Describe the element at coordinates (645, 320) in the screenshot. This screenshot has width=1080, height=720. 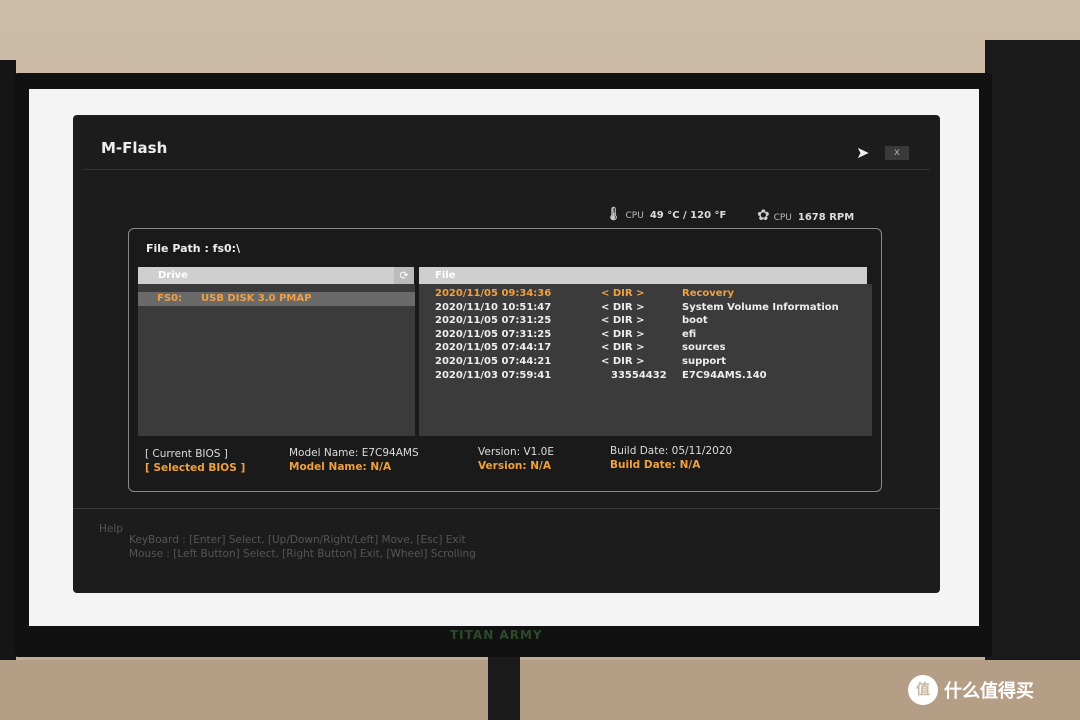
I see `file-row: 2020/11/05 07:31:25 < DIR > boot` at that location.